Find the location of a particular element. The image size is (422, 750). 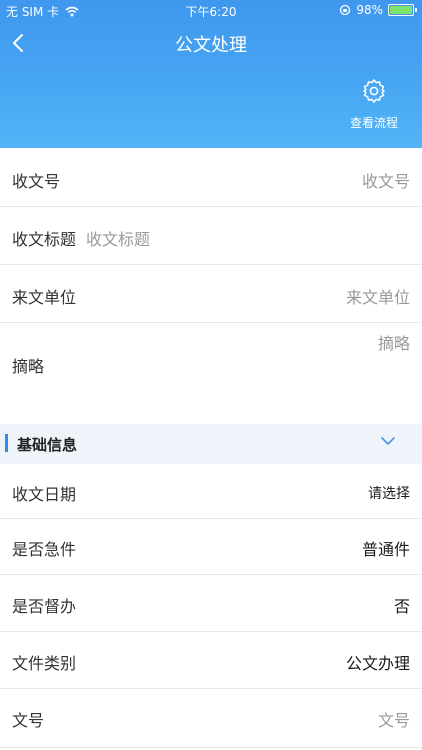

document-number-label: 文号 is located at coordinates (28, 720).